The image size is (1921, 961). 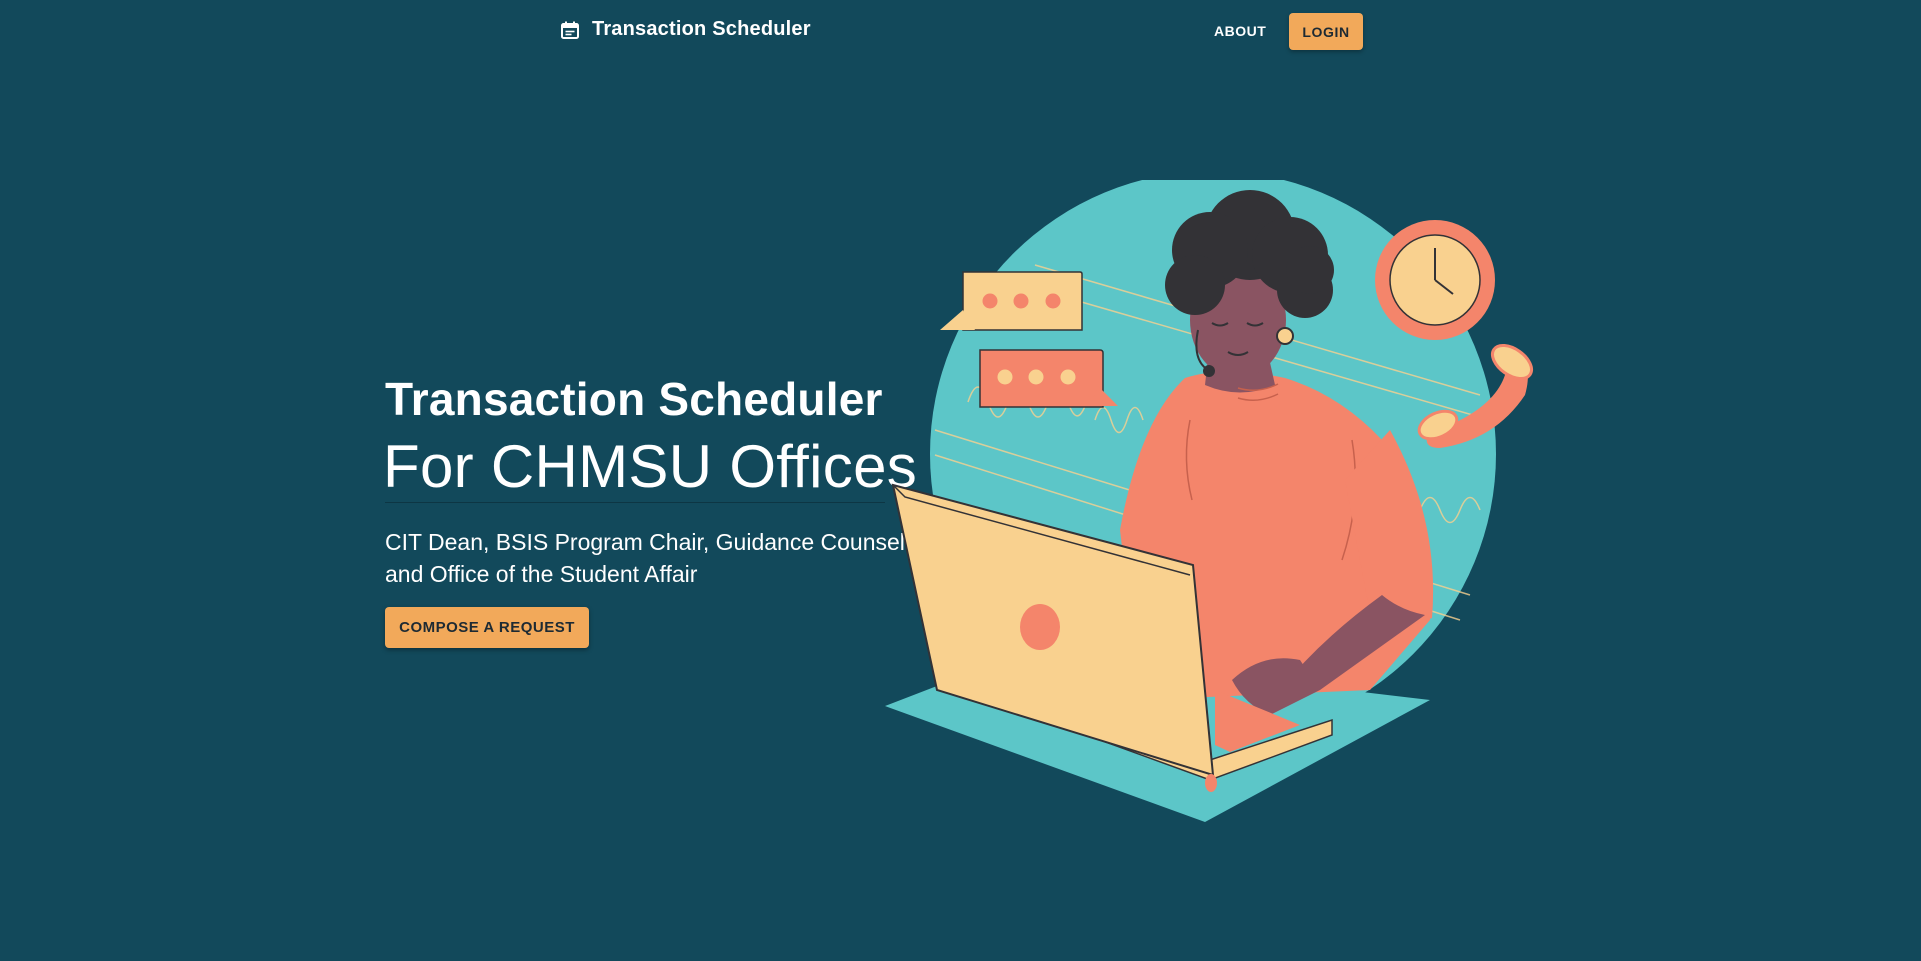 What do you see at coordinates (650, 466) in the screenshot?
I see `hero-subtitle: For CHMSU Offices` at bounding box center [650, 466].